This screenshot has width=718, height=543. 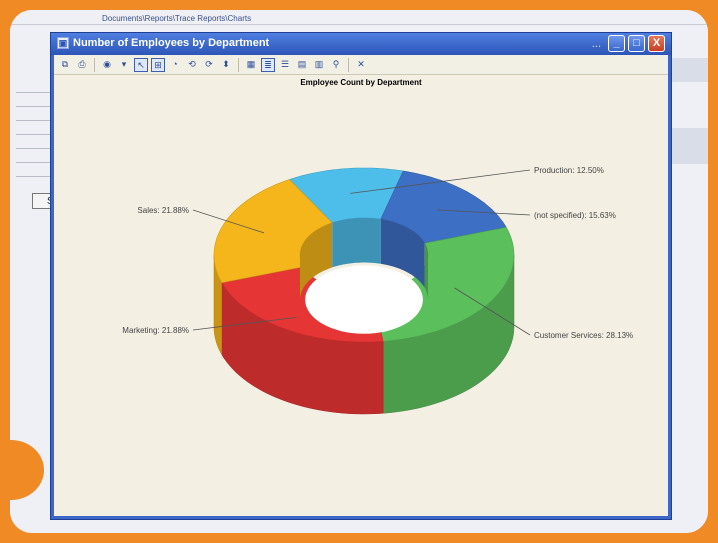 I want to click on slice-label-1: (not specified): 15.63%, so click(x=575, y=215).